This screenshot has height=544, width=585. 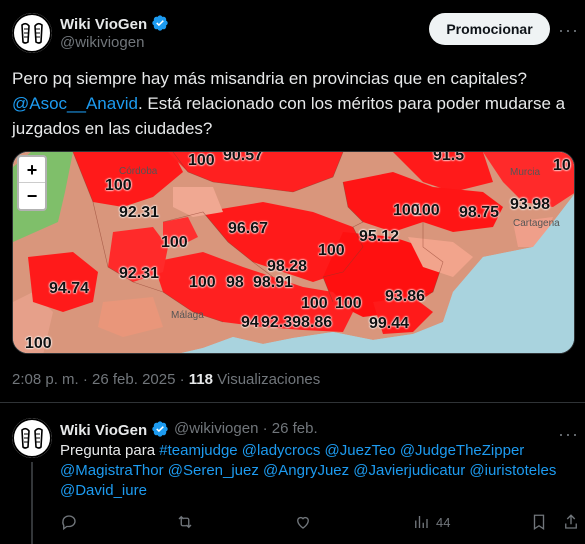 I want to click on more-icon: ···, so click(x=568, y=32).